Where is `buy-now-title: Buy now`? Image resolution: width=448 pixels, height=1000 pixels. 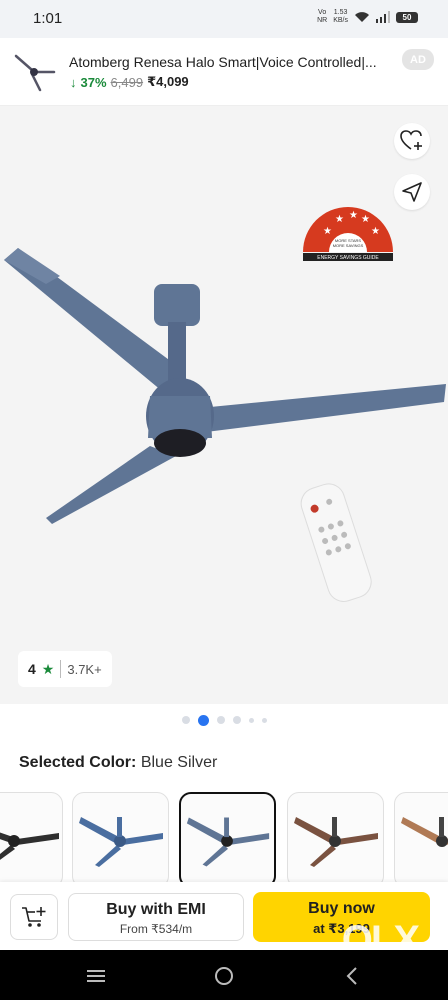 buy-now-title: Buy now is located at coordinates (341, 908).